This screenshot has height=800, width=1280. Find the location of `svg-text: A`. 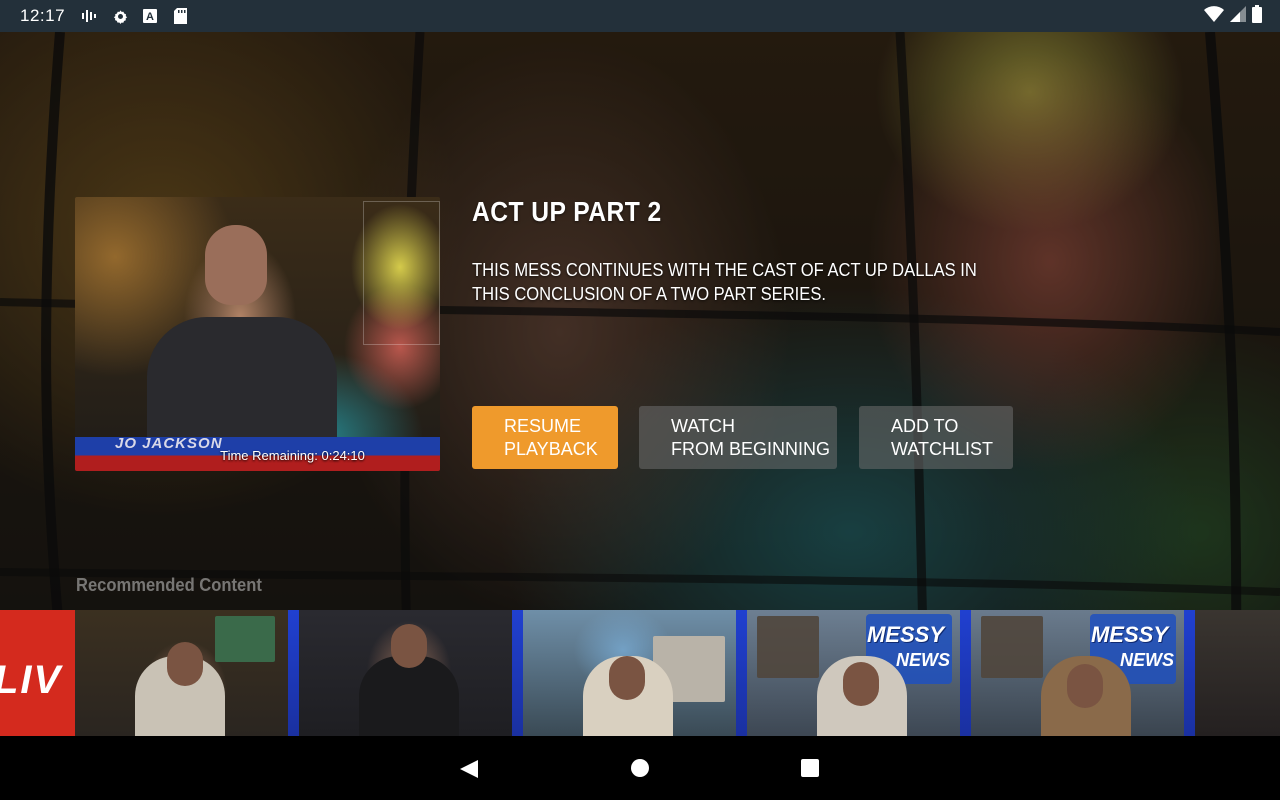

svg-text: A is located at coordinates (150, 17).